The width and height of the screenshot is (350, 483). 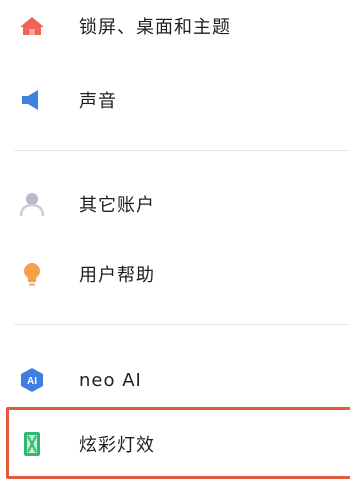 I want to click on settings-item-label: 用户帮助, so click(x=117, y=275).